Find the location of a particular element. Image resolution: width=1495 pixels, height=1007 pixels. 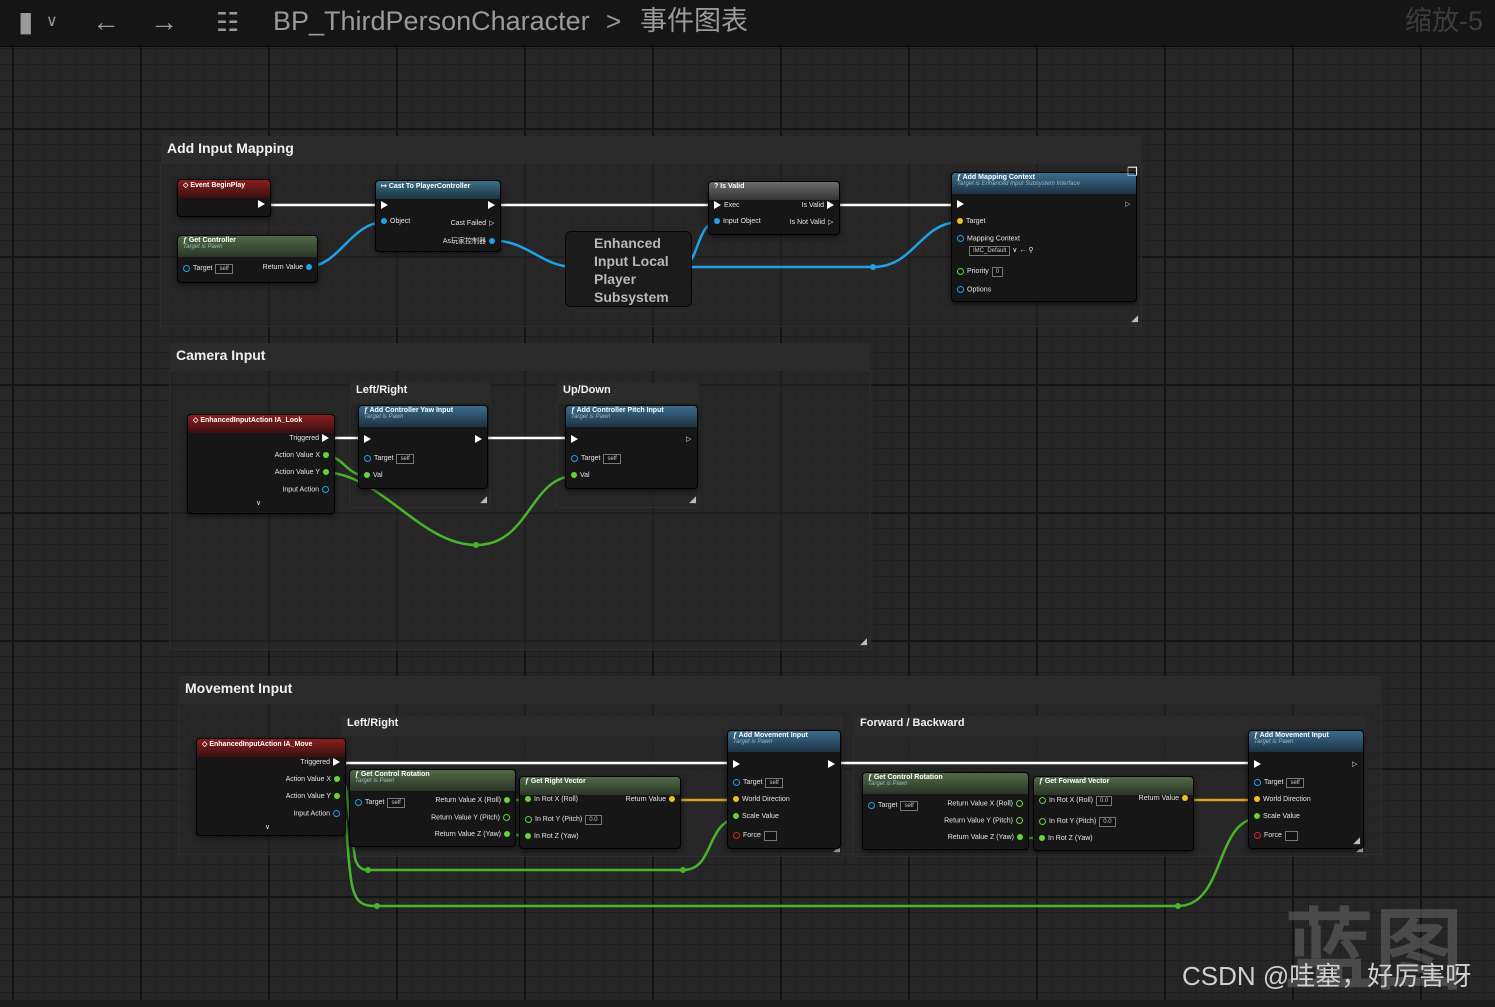

is-valid-pin: Is Valid is located at coordinates (819, 205).